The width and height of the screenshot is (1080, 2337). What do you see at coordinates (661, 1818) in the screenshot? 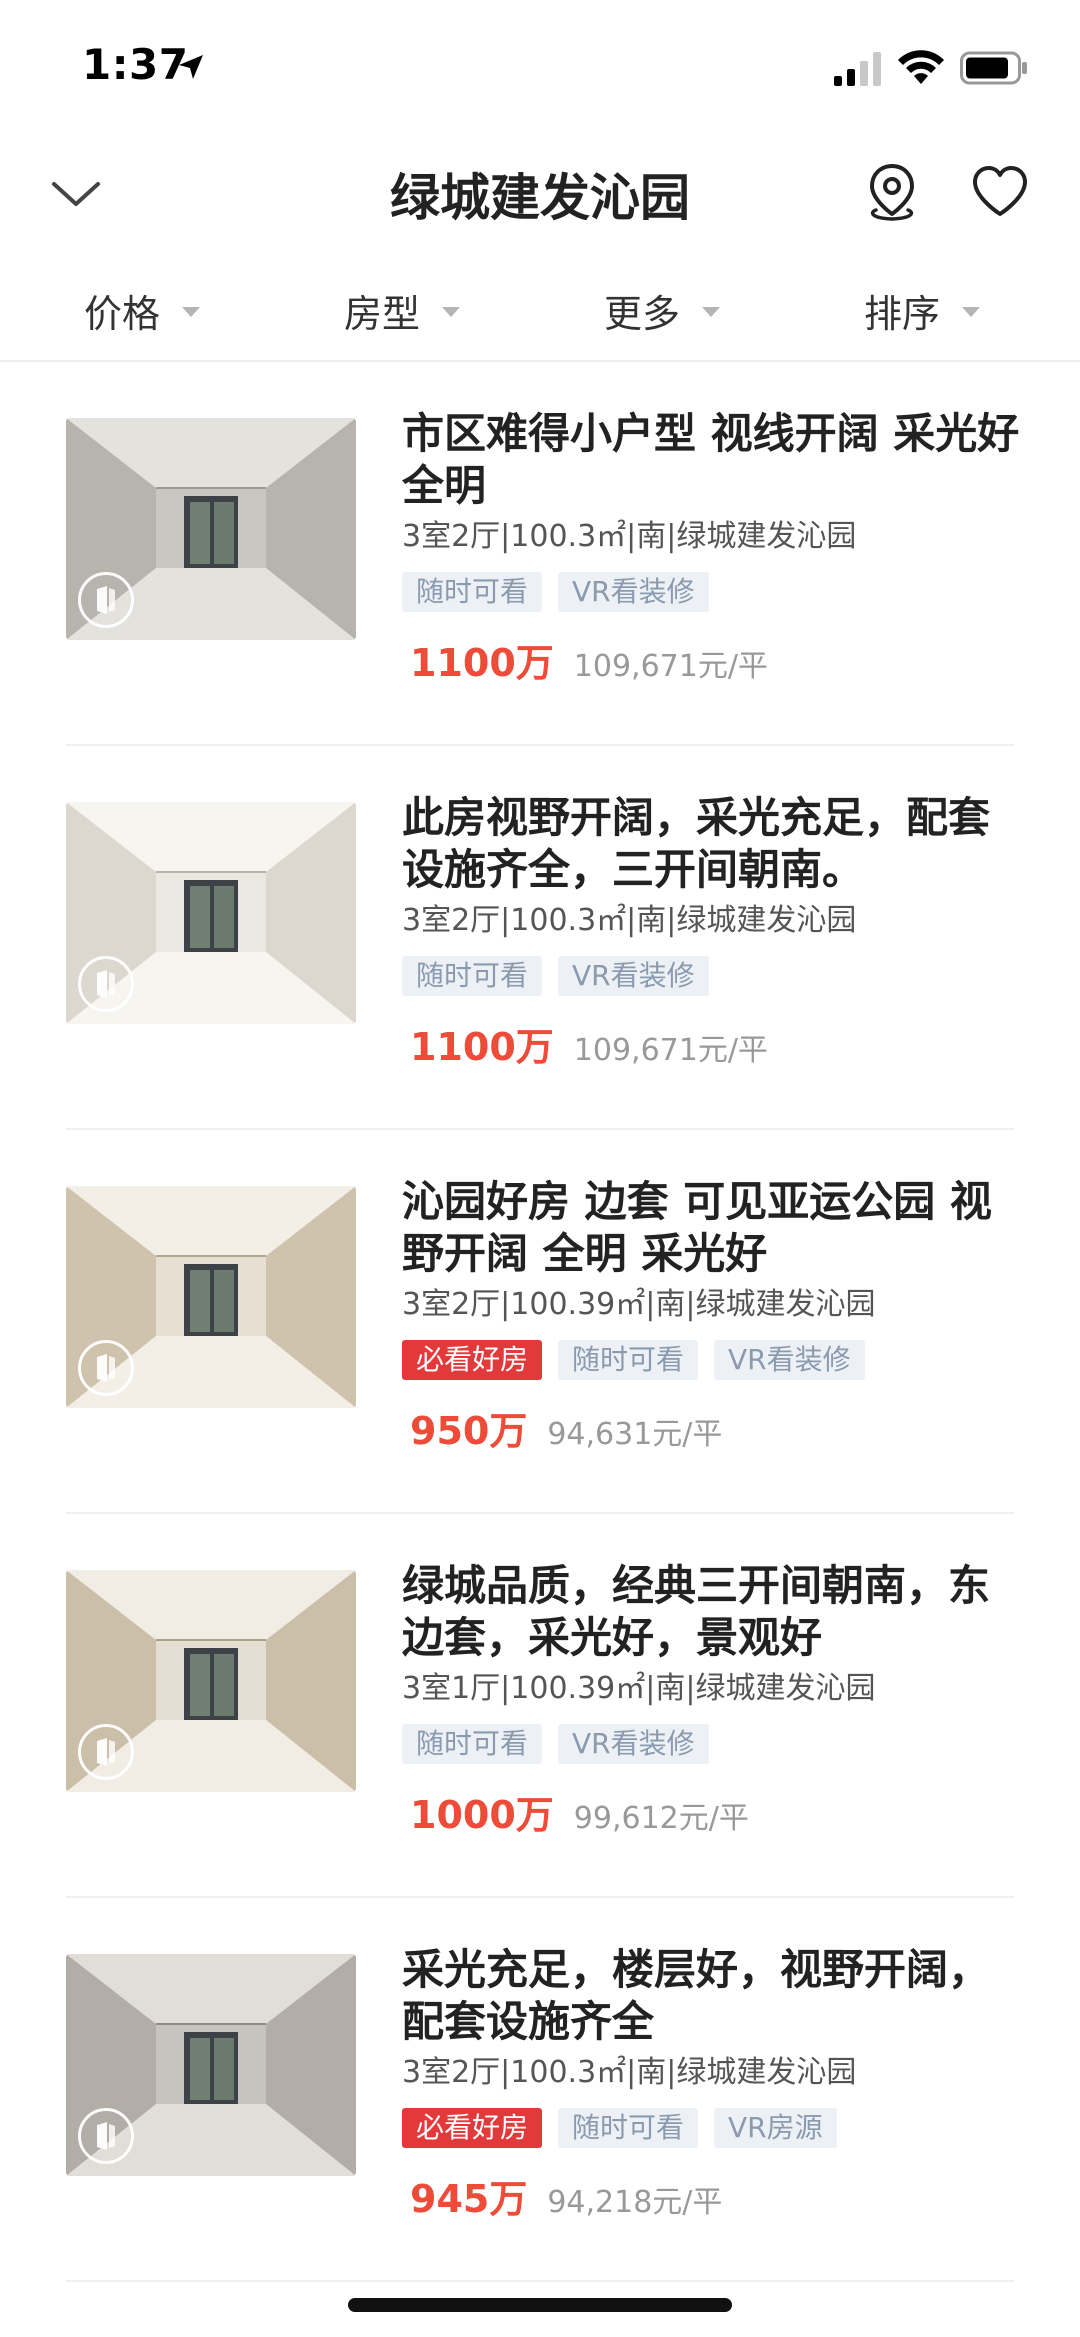
I see `unit-price: 99,612元/平` at bounding box center [661, 1818].